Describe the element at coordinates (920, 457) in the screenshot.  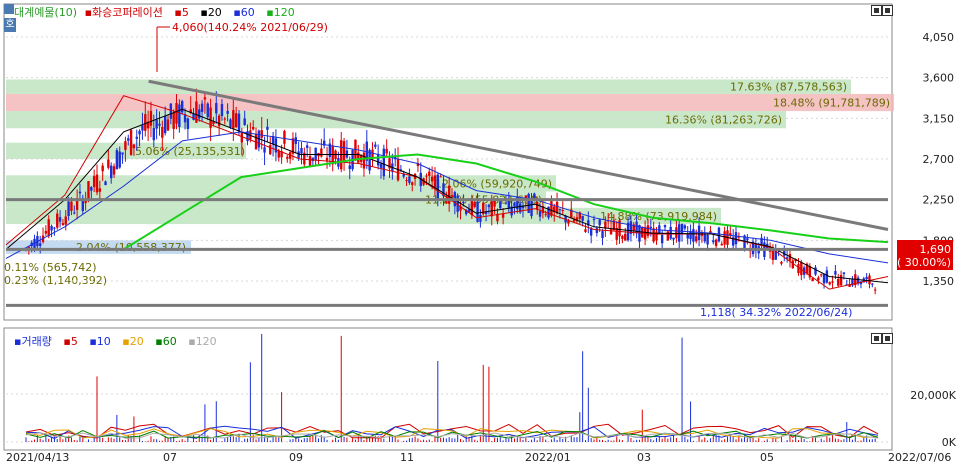
I see `x-end-label: 2022/07/06` at that location.